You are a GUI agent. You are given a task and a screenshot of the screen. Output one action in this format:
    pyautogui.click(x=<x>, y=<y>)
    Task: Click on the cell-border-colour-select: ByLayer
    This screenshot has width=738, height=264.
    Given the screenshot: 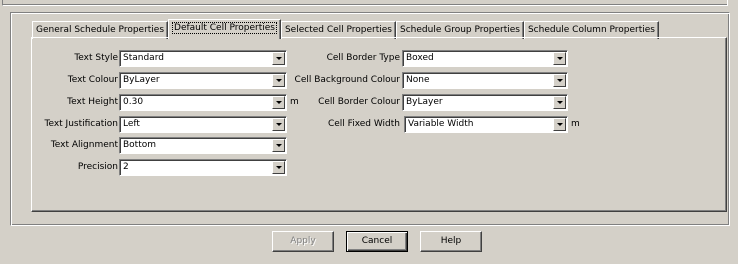 What is the action you would take?
    pyautogui.click(x=485, y=102)
    